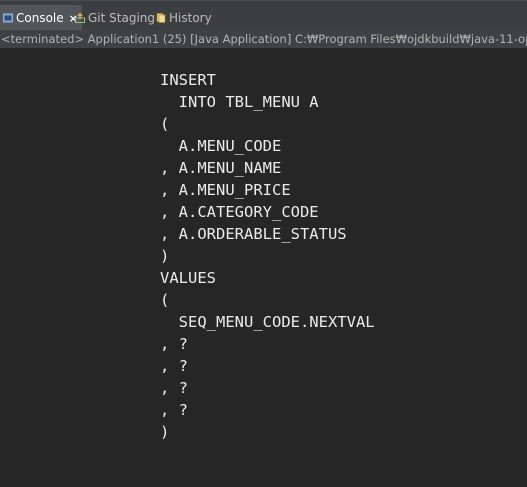 The width and height of the screenshot is (527, 487). I want to click on console-line: A.MENU_CODE, so click(221, 146).